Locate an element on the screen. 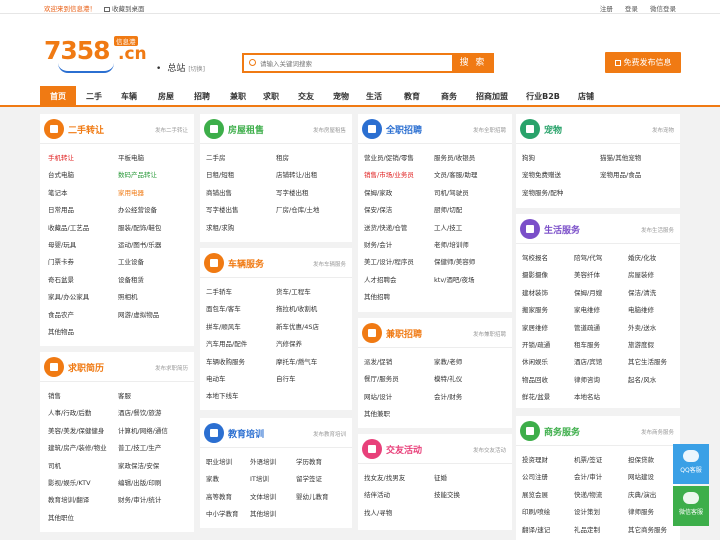  category-link: 旅游度假 is located at coordinates (641, 344).